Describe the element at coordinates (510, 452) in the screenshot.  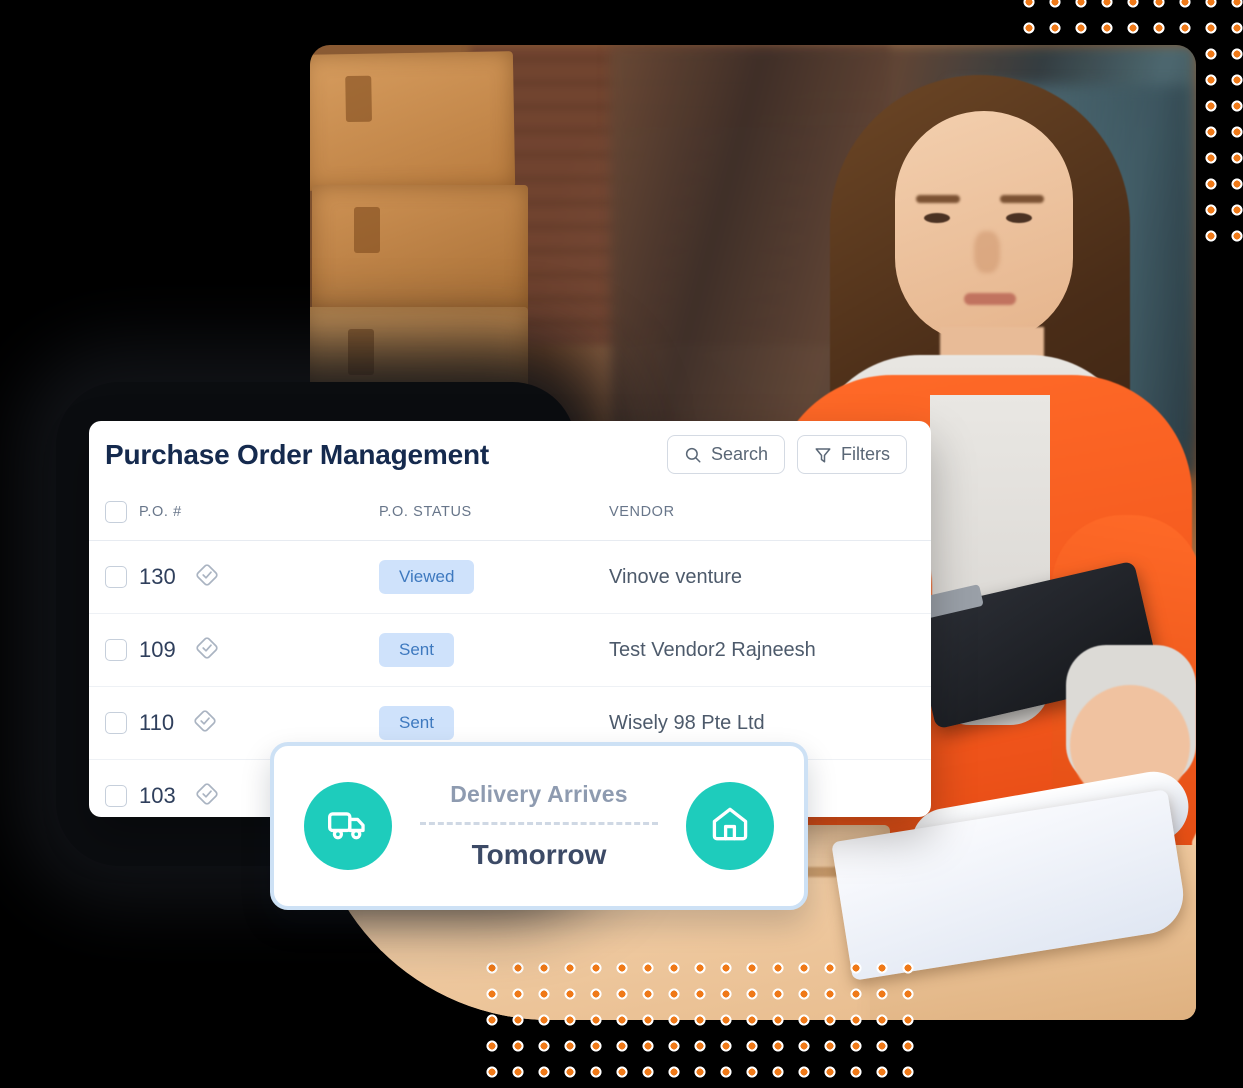
I see `card-header: Purchase Order Management Search Filters` at that location.